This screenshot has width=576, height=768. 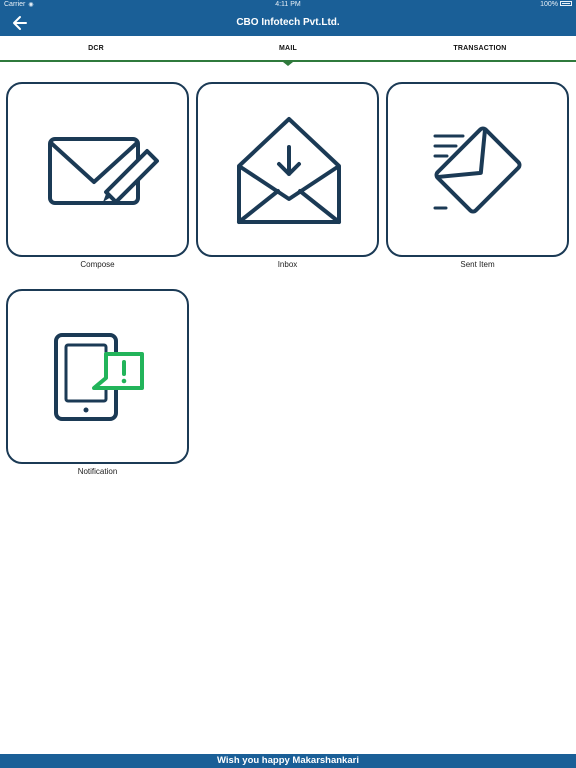 I want to click on tab-bar: DCR MAIL TRANSACTION, so click(x=288, y=49).